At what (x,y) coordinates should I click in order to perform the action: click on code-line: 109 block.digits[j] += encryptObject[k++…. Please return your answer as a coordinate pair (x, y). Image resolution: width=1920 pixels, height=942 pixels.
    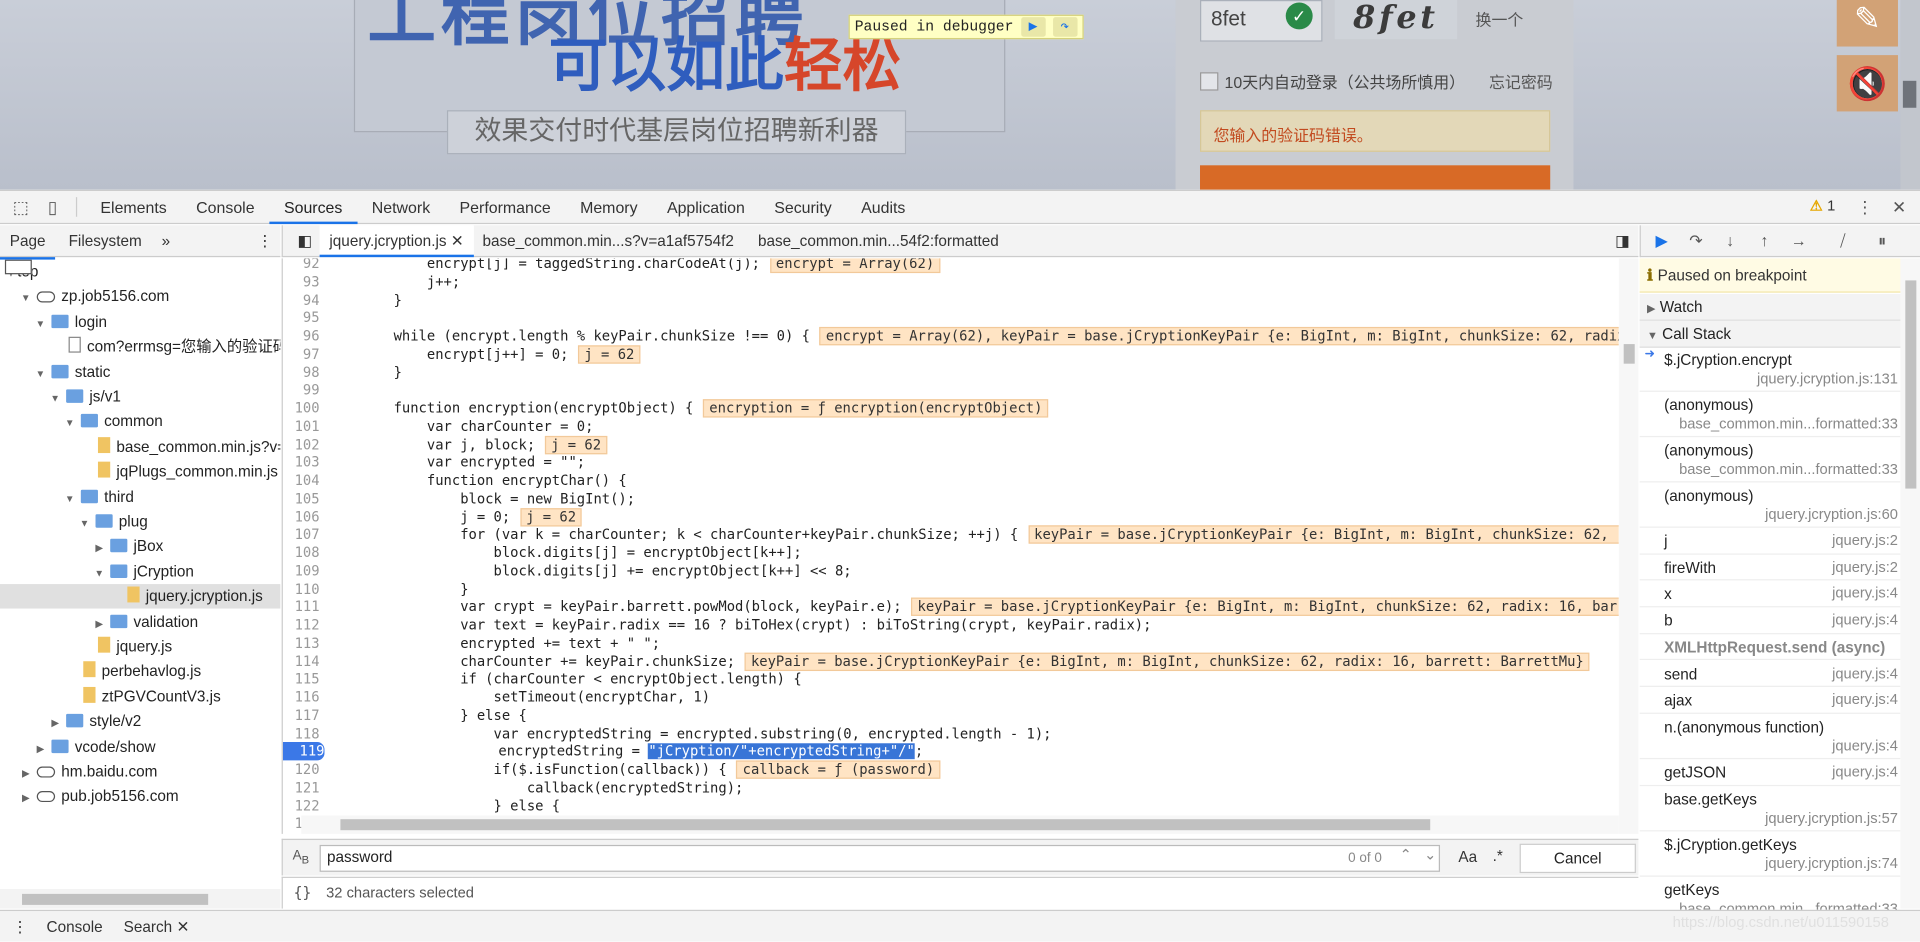
    Looking at the image, I should click on (951, 571).